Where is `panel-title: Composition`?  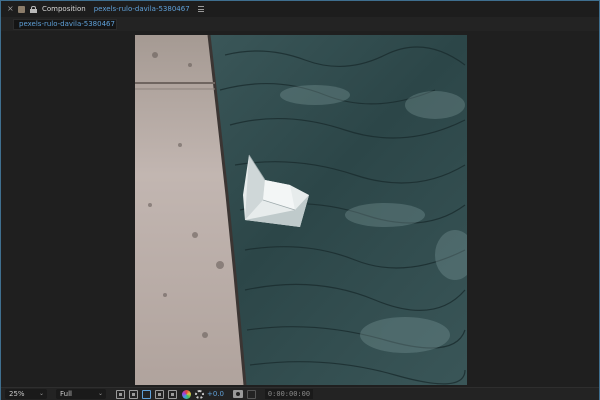 panel-title: Composition is located at coordinates (64, 9).